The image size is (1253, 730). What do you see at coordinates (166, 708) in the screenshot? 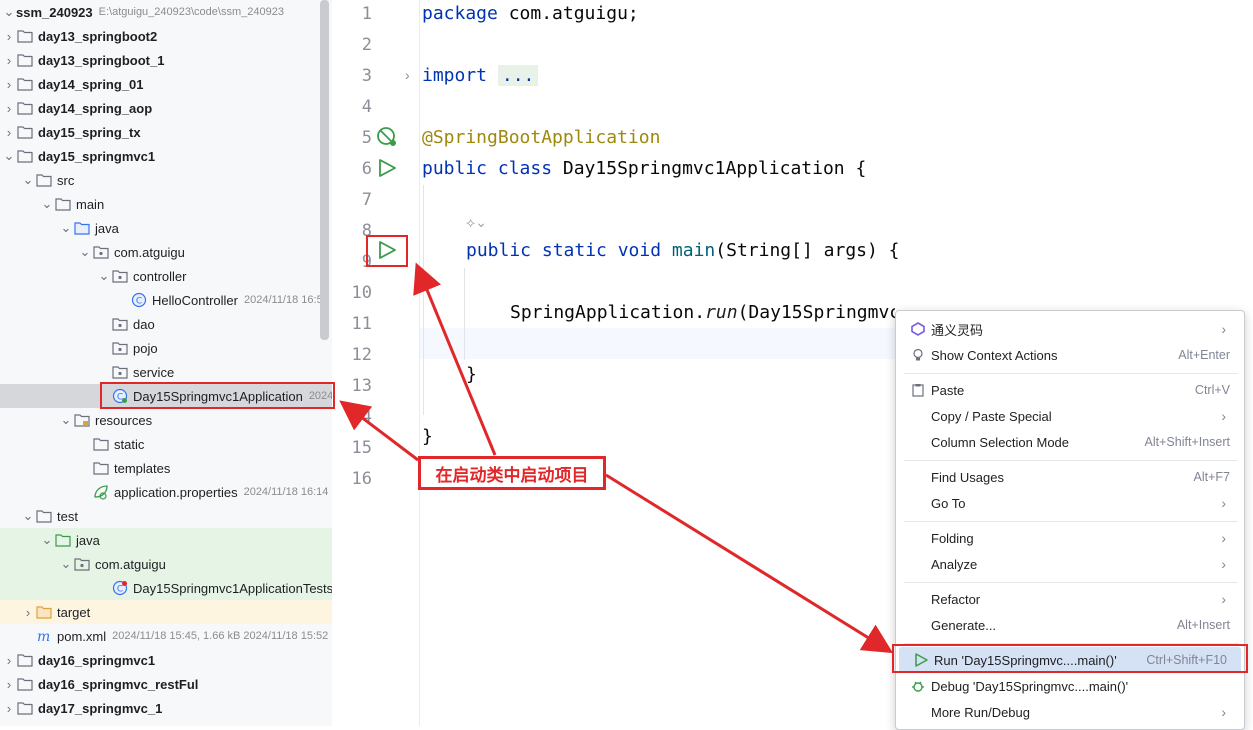
I see `tree-item: › day17_springmvc_1` at bounding box center [166, 708].